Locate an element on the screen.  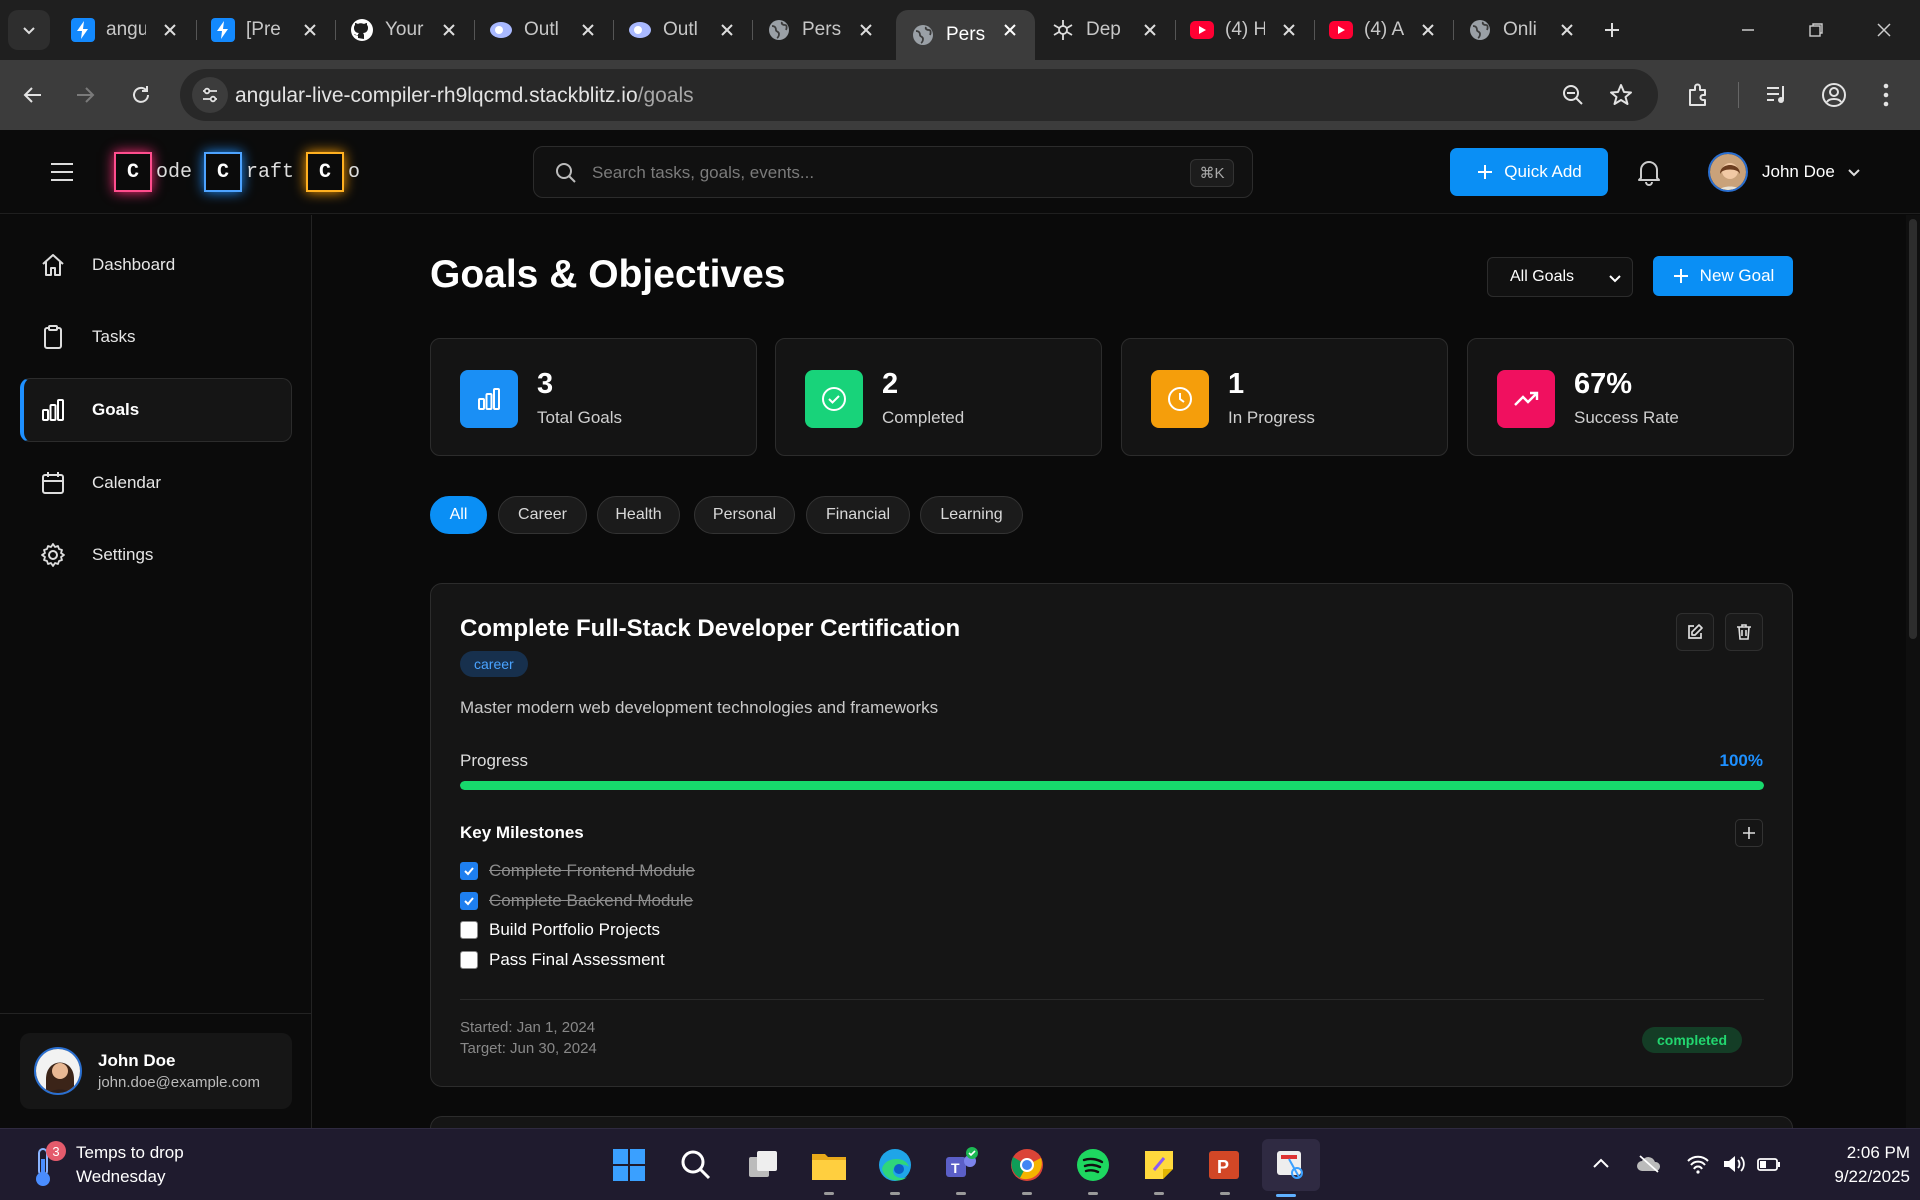
edit-icon is located at coordinates (1695, 631).